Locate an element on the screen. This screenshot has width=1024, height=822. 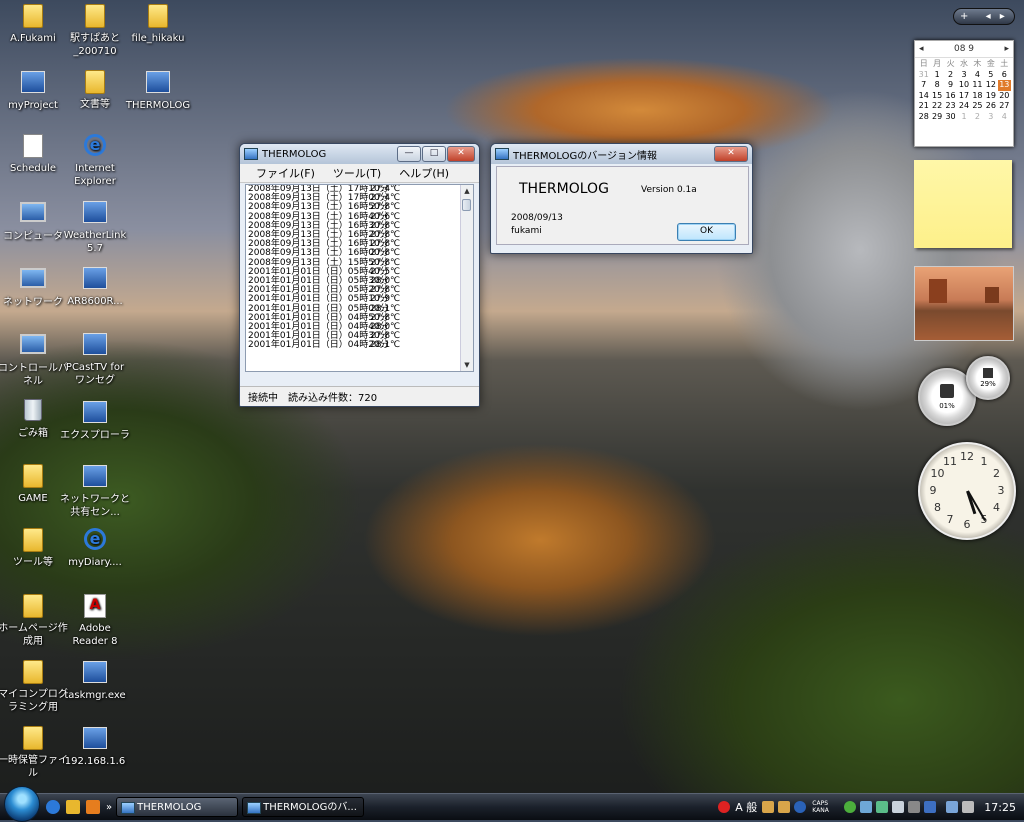
vertical-scrollbar: ▲ ▼ is located at coordinates (466, 278).